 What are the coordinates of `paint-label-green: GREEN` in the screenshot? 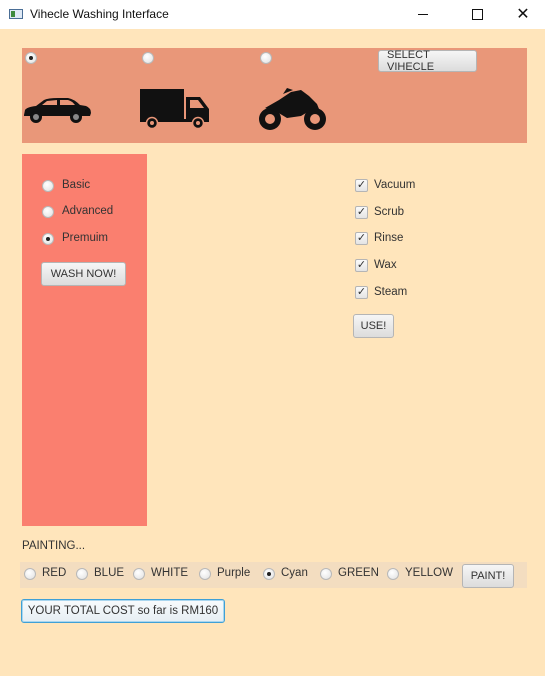 It's located at (358, 573).